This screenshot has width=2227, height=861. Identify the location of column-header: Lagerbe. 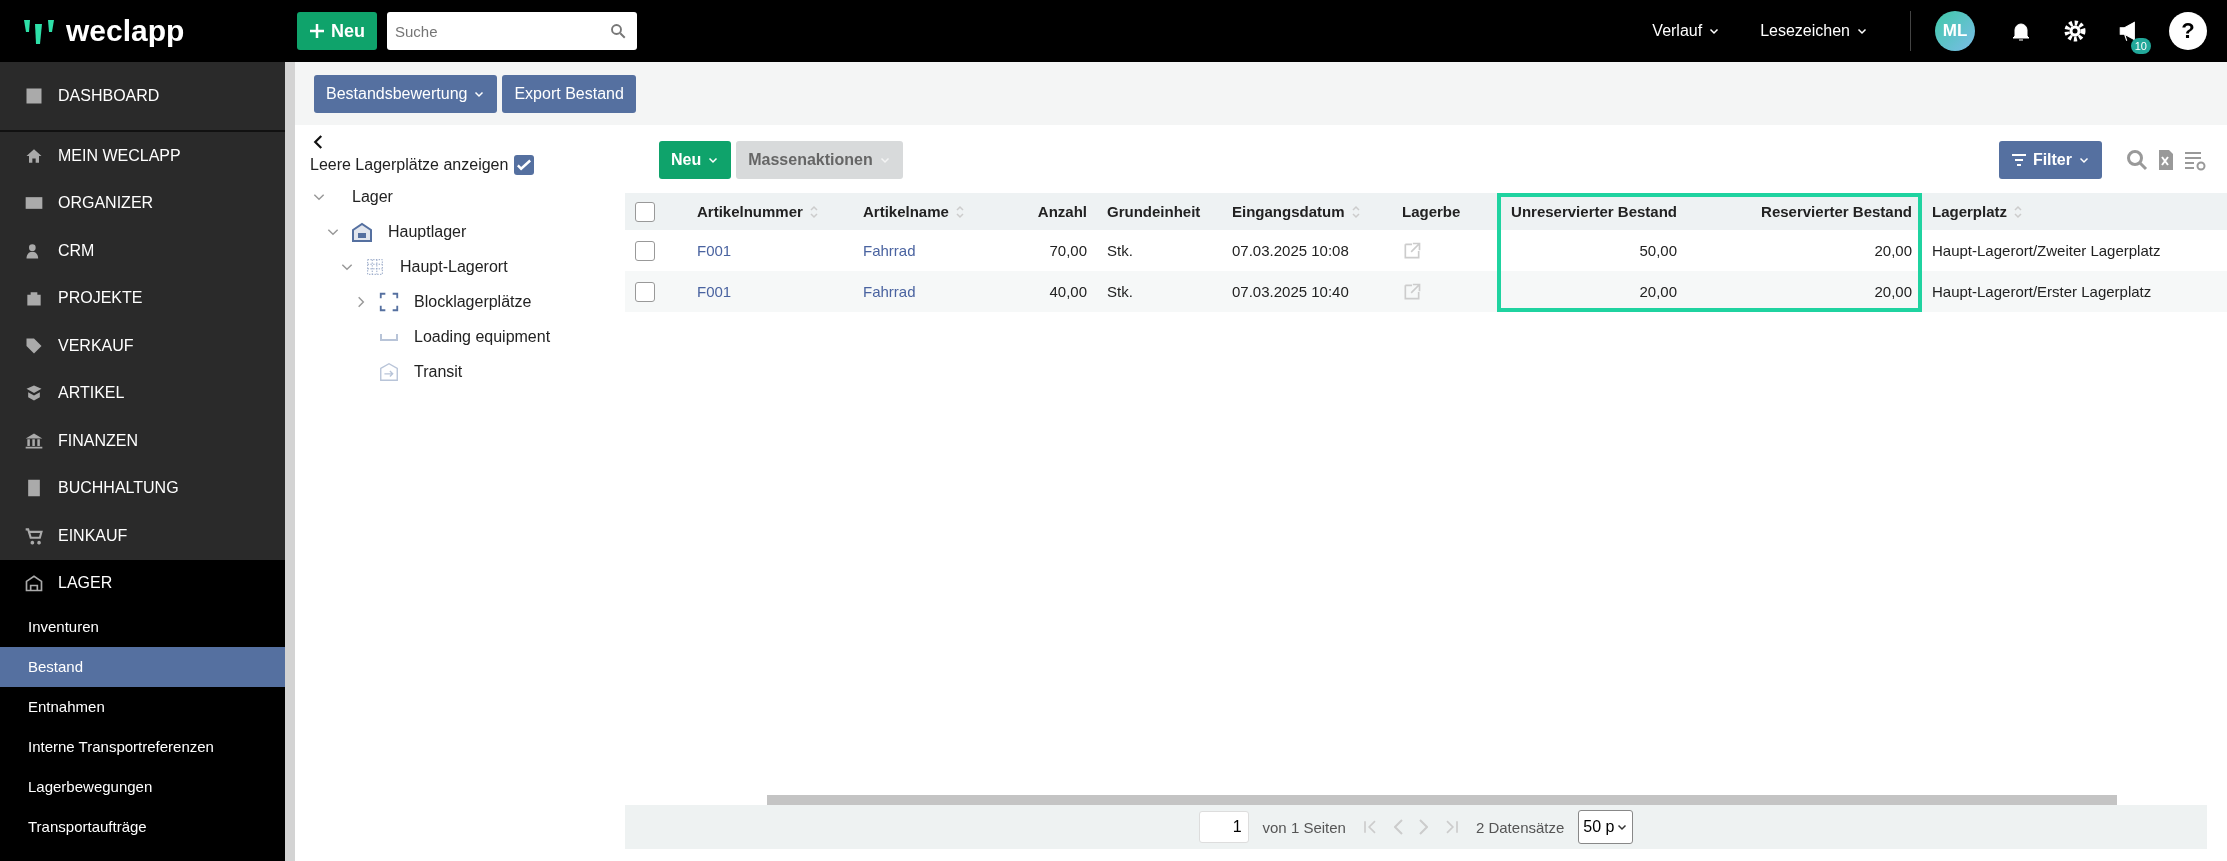
(1444, 211).